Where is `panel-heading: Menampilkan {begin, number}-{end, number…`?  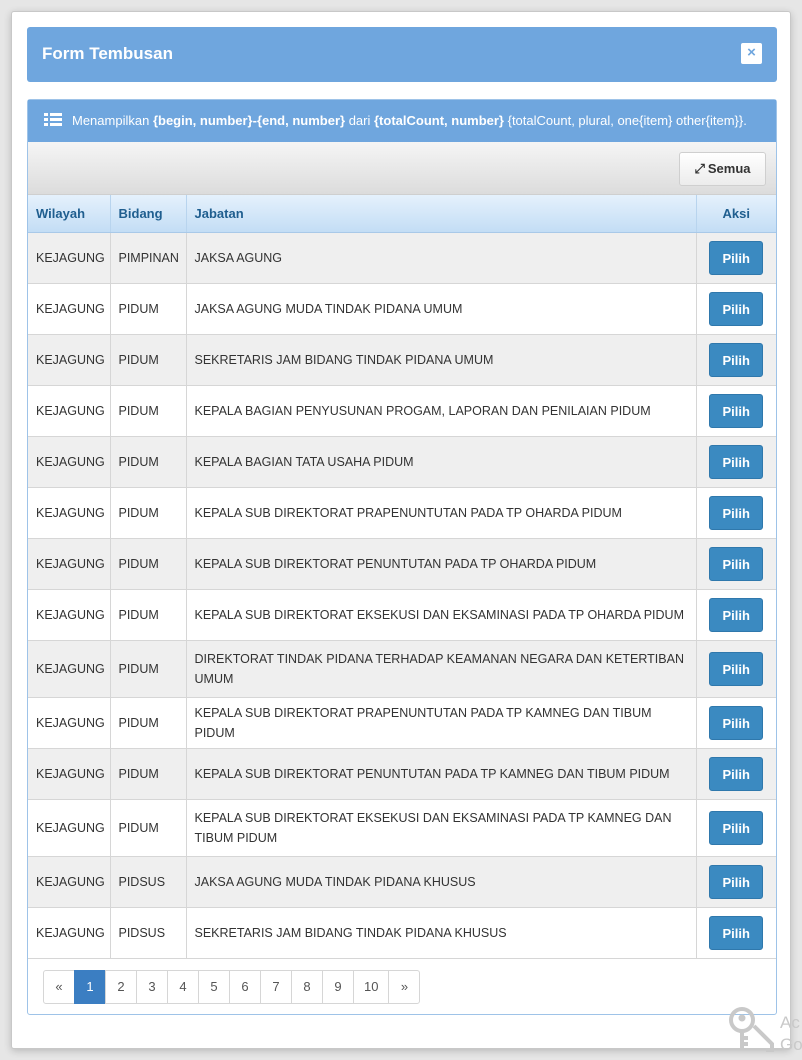
panel-heading: Menampilkan {begin, number}-{end, number… is located at coordinates (402, 121).